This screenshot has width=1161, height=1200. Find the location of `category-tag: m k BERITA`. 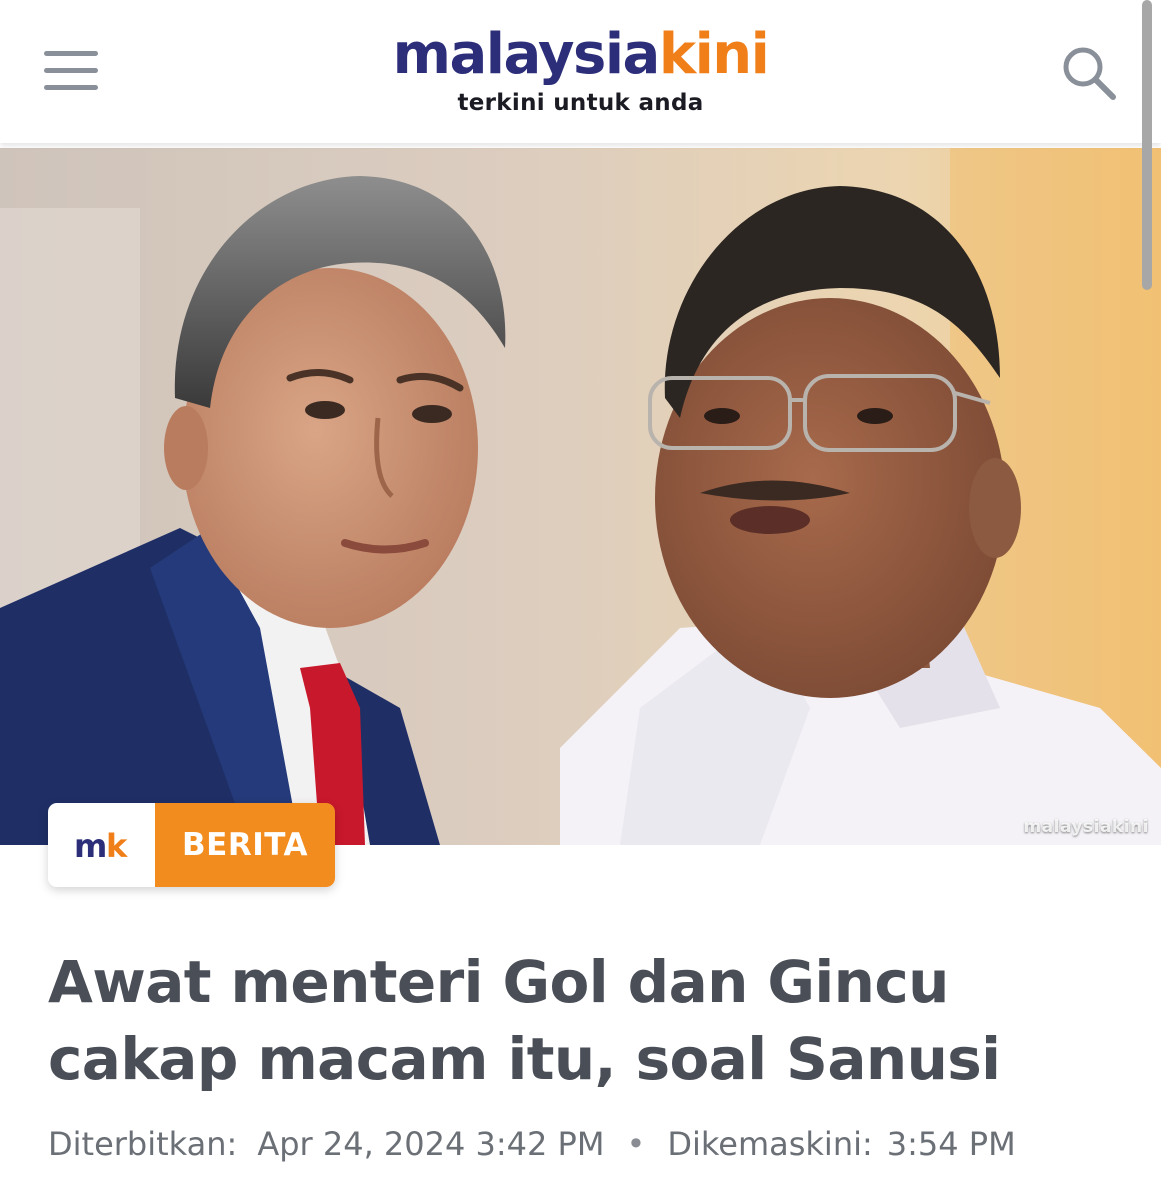

category-tag: m k BERITA is located at coordinates (191, 845).